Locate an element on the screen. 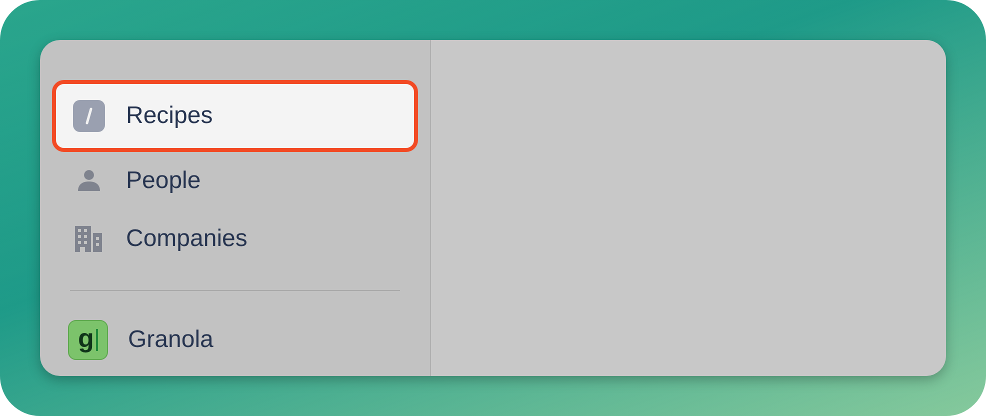 The image size is (986, 416). sidebar-item: Companies is located at coordinates (235, 239).